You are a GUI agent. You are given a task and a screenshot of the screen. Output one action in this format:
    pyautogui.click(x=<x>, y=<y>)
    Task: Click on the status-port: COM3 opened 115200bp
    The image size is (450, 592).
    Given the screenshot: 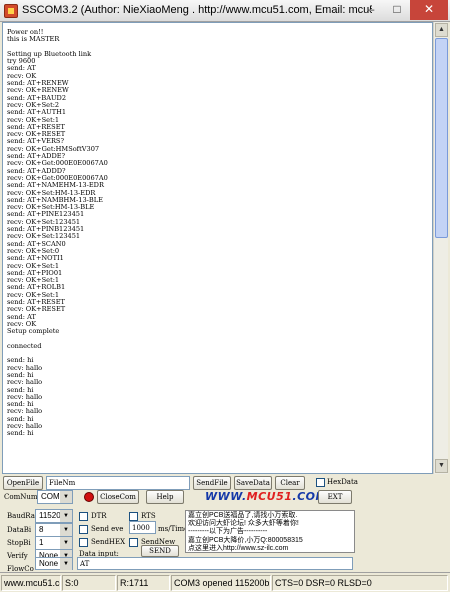 What is the action you would take?
    pyautogui.click(x=221, y=583)
    